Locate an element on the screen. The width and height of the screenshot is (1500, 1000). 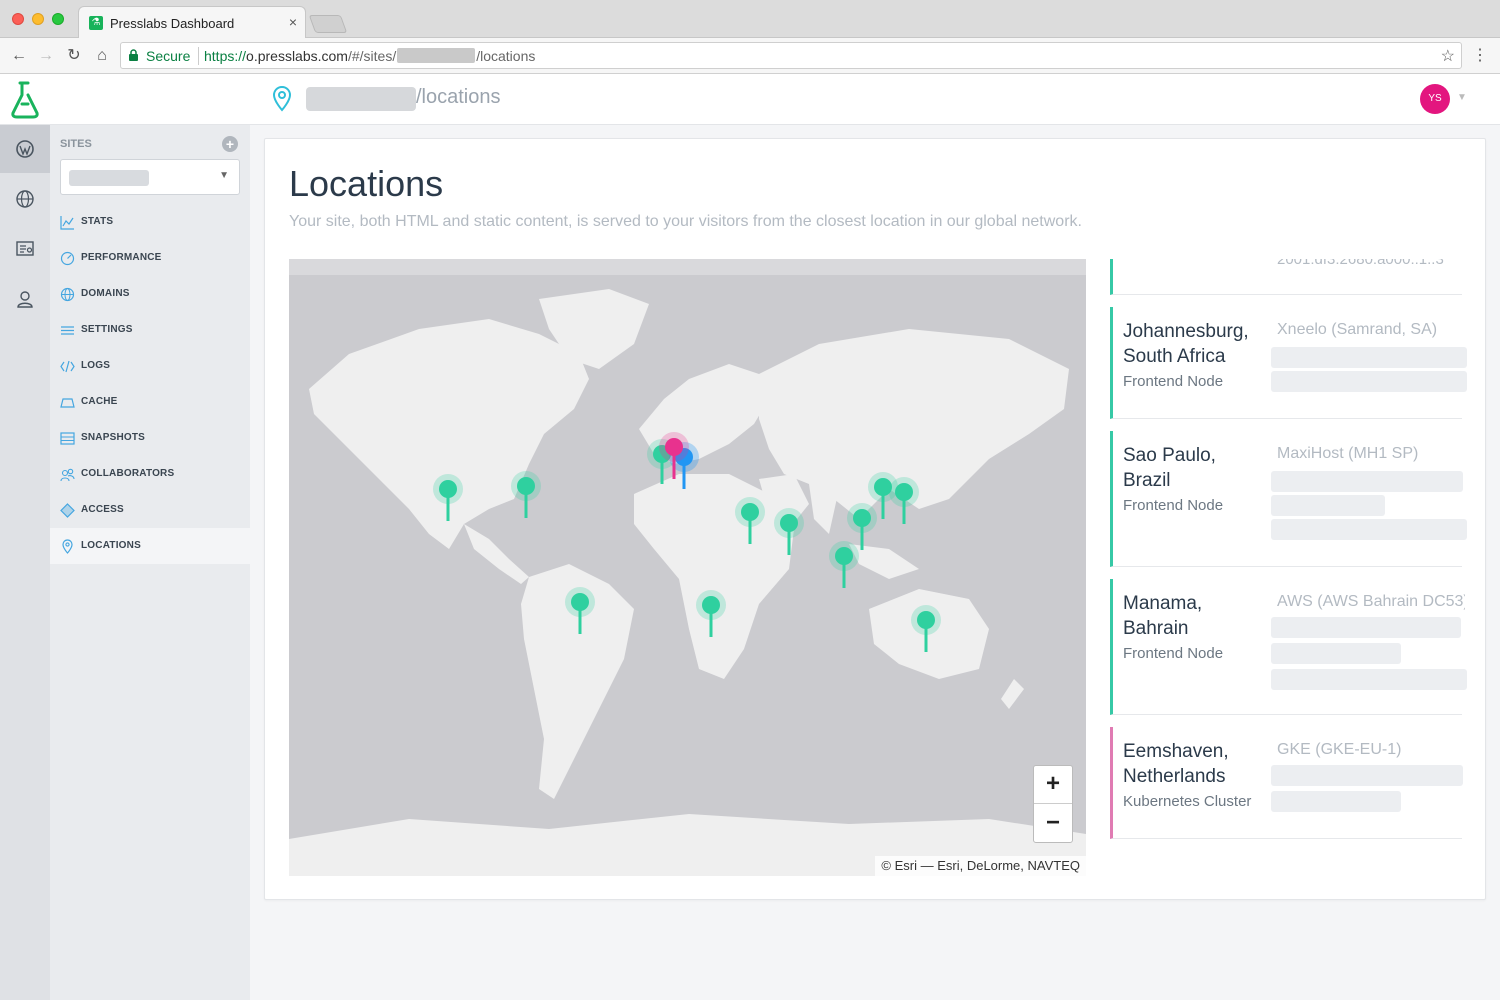
code-icon is located at coordinates (67, 366).